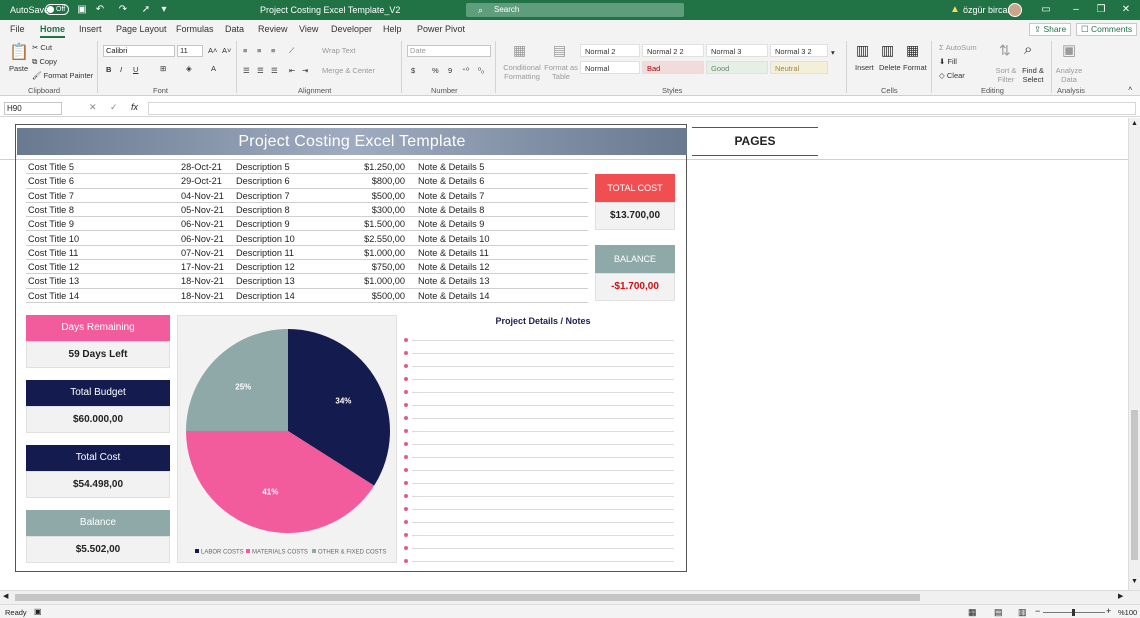  Describe the element at coordinates (890, 67) in the screenshot. I see `delete-button: Delete` at that location.